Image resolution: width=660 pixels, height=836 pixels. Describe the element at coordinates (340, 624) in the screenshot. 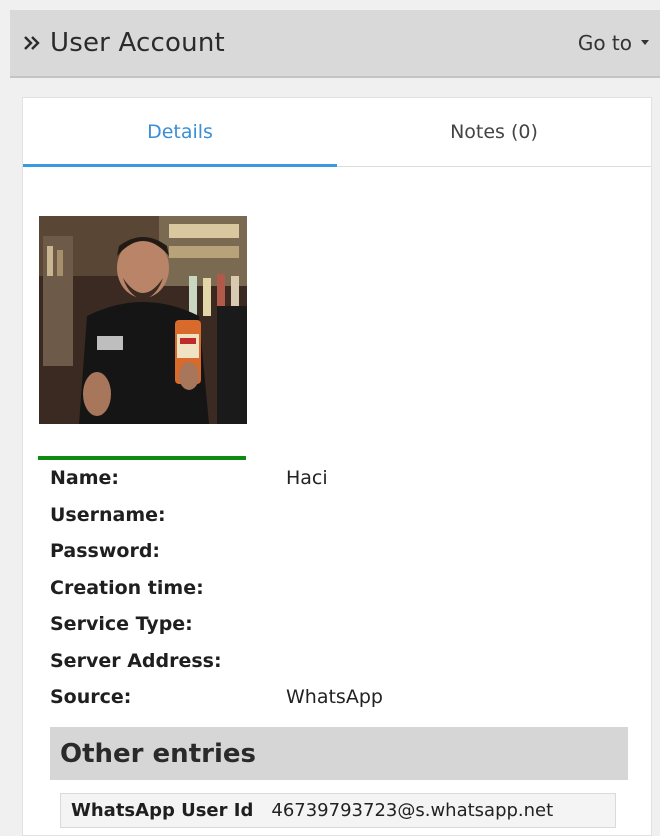

I see `detail-row-service-type: Service Type:` at that location.